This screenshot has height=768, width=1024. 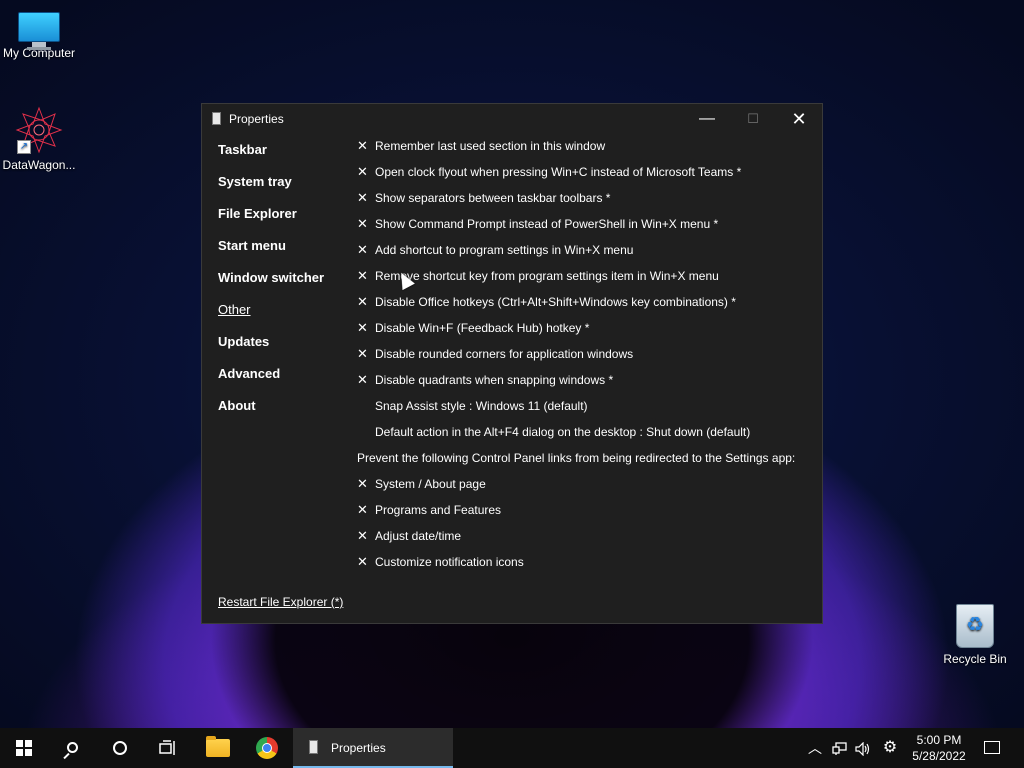 What do you see at coordinates (39, 130) in the screenshot?
I see `datawagon-icon: ↗` at bounding box center [39, 130].